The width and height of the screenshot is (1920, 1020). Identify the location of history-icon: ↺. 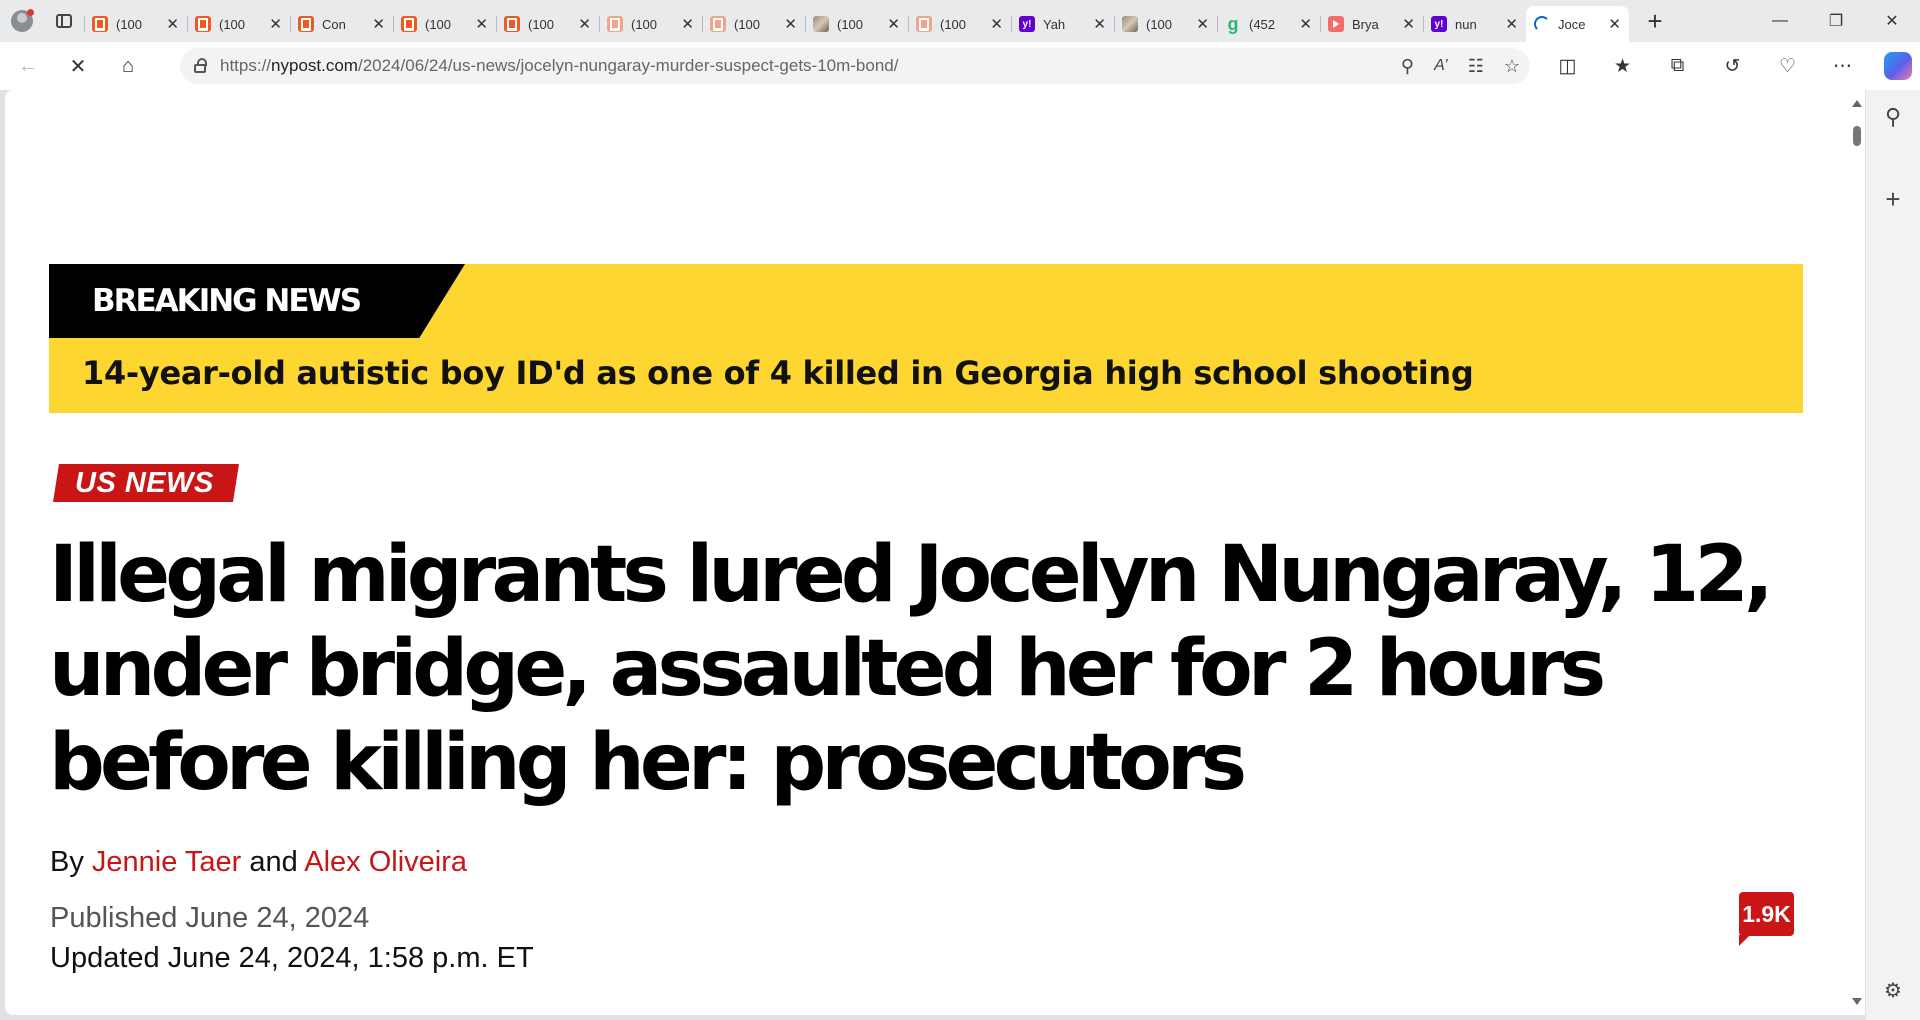
(1732, 66).